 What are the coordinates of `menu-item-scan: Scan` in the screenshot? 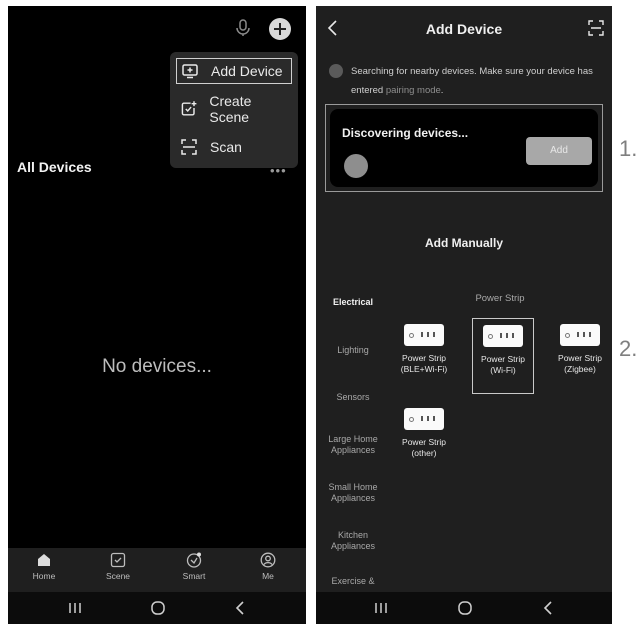 It's located at (234, 147).